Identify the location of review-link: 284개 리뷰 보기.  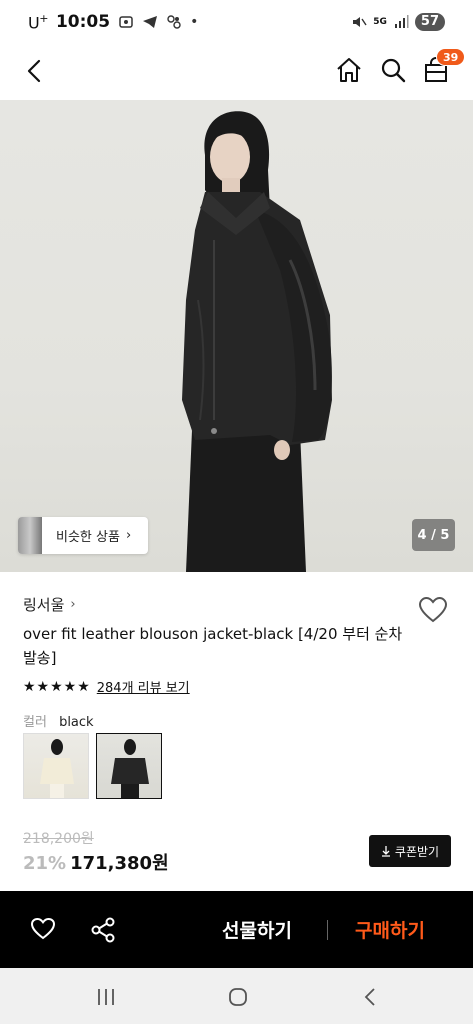
(143, 686).